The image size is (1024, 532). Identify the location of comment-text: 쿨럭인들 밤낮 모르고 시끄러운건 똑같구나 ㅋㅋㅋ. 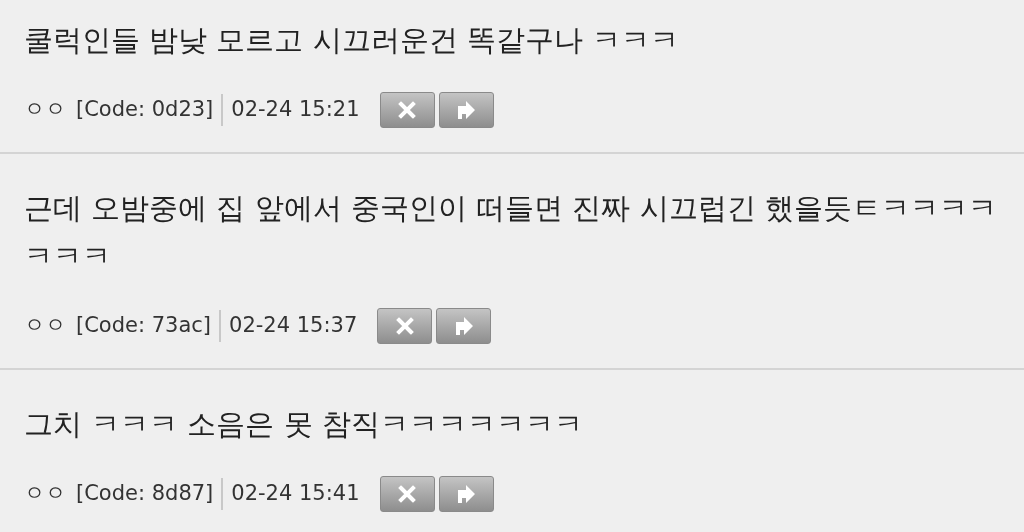
(352, 40).